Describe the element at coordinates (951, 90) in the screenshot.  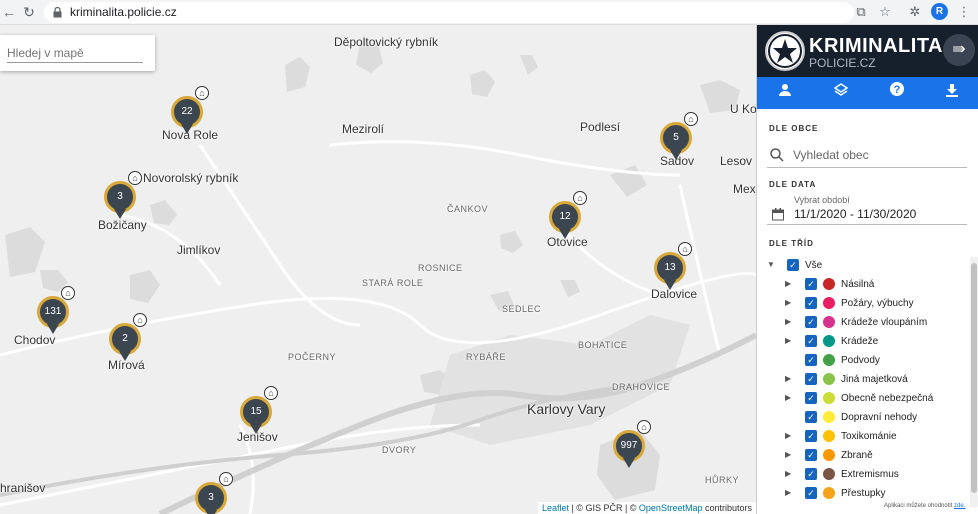
I see `download-icon` at that location.